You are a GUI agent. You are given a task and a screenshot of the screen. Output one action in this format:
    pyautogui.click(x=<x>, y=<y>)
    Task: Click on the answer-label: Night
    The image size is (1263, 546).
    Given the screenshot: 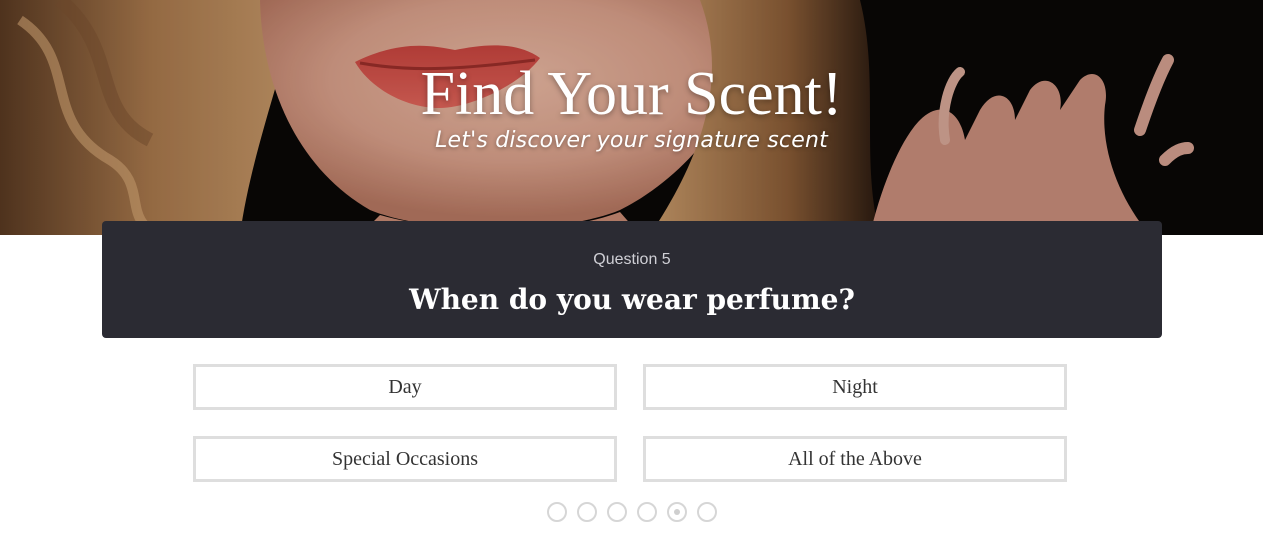 What is the action you would take?
    pyautogui.click(x=855, y=386)
    